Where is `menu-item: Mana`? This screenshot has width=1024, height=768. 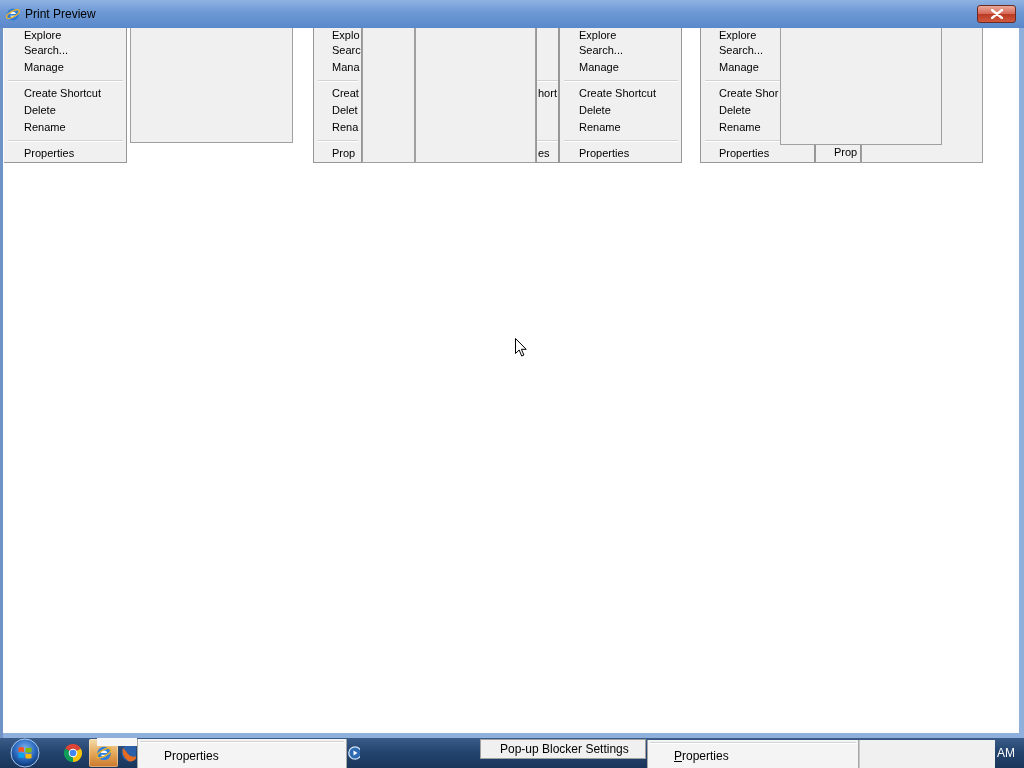
menu-item: Mana is located at coordinates (346, 67).